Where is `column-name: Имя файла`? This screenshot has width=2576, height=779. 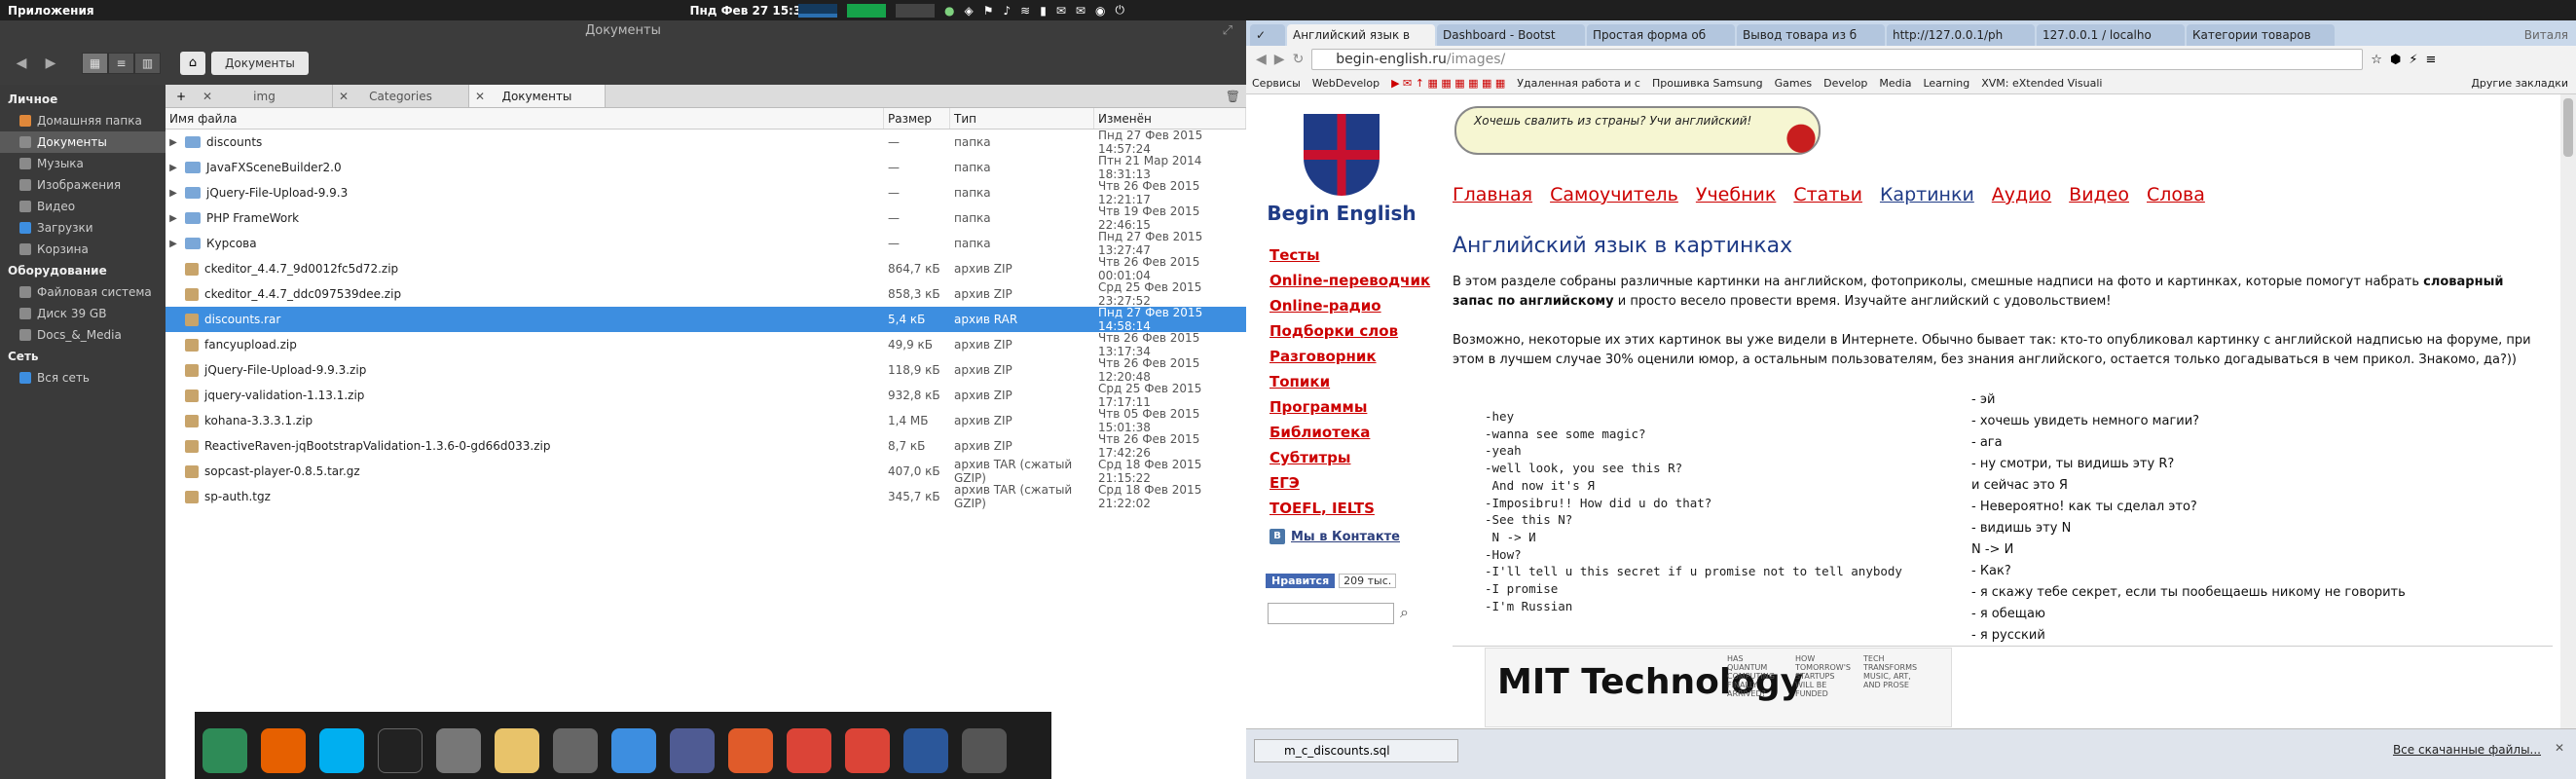
column-name: Имя файла is located at coordinates (525, 118).